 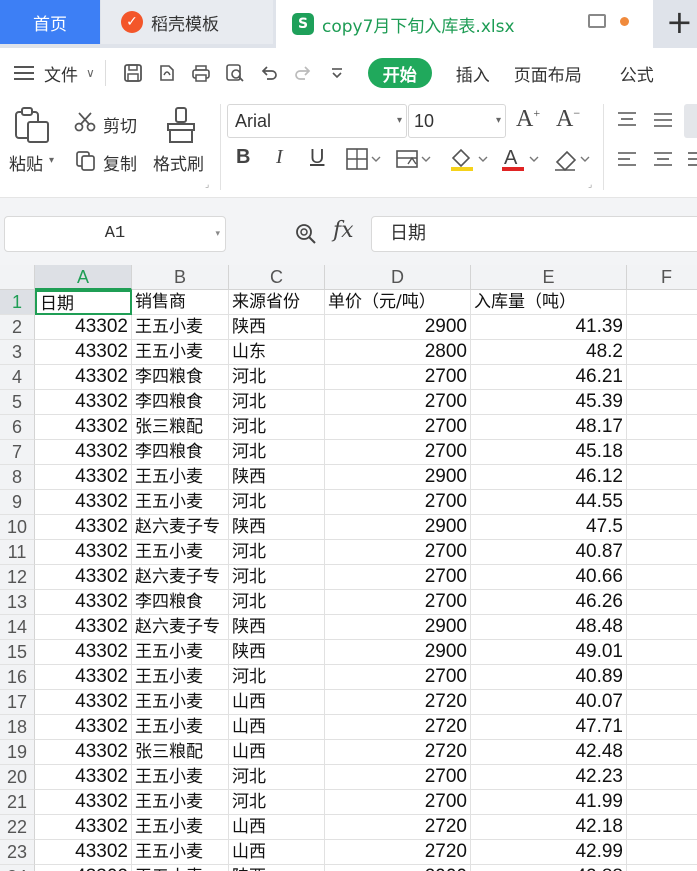 I want to click on table-cell: 2800, so click(x=398, y=352).